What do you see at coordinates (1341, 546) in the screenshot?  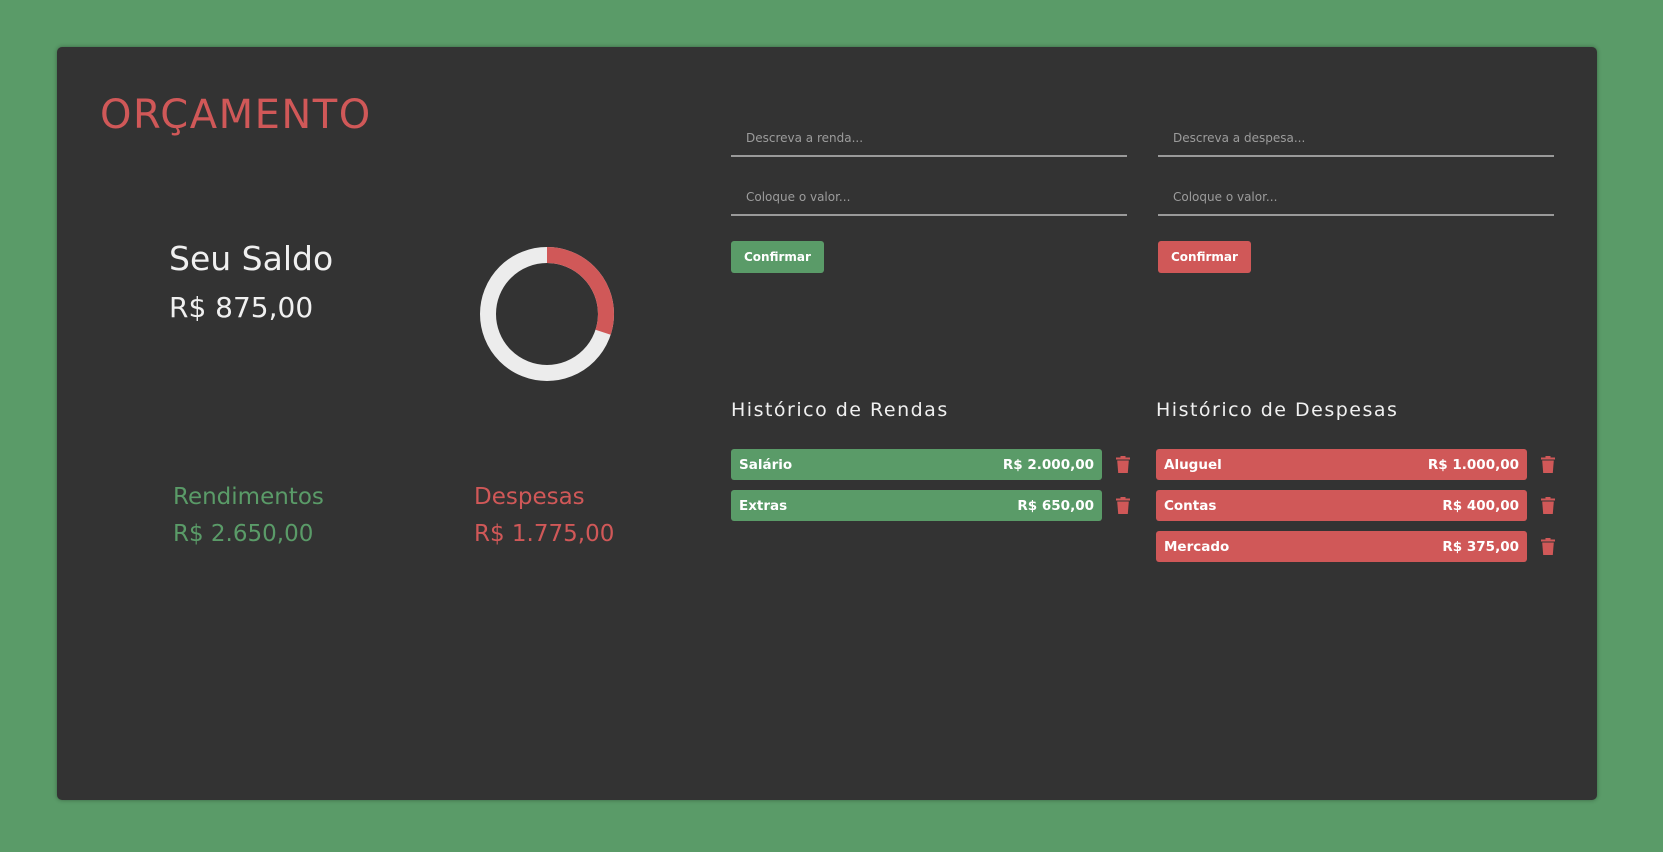 I see `expense-item-bar: Mercado R$ 375,00` at bounding box center [1341, 546].